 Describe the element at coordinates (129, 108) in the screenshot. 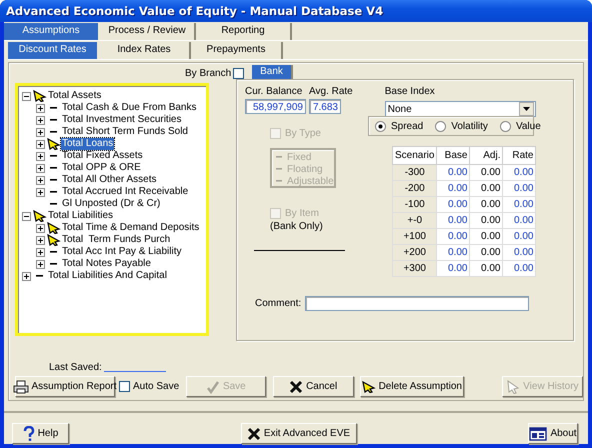

I see `tree-item: Total Cash & Due From Banks` at that location.